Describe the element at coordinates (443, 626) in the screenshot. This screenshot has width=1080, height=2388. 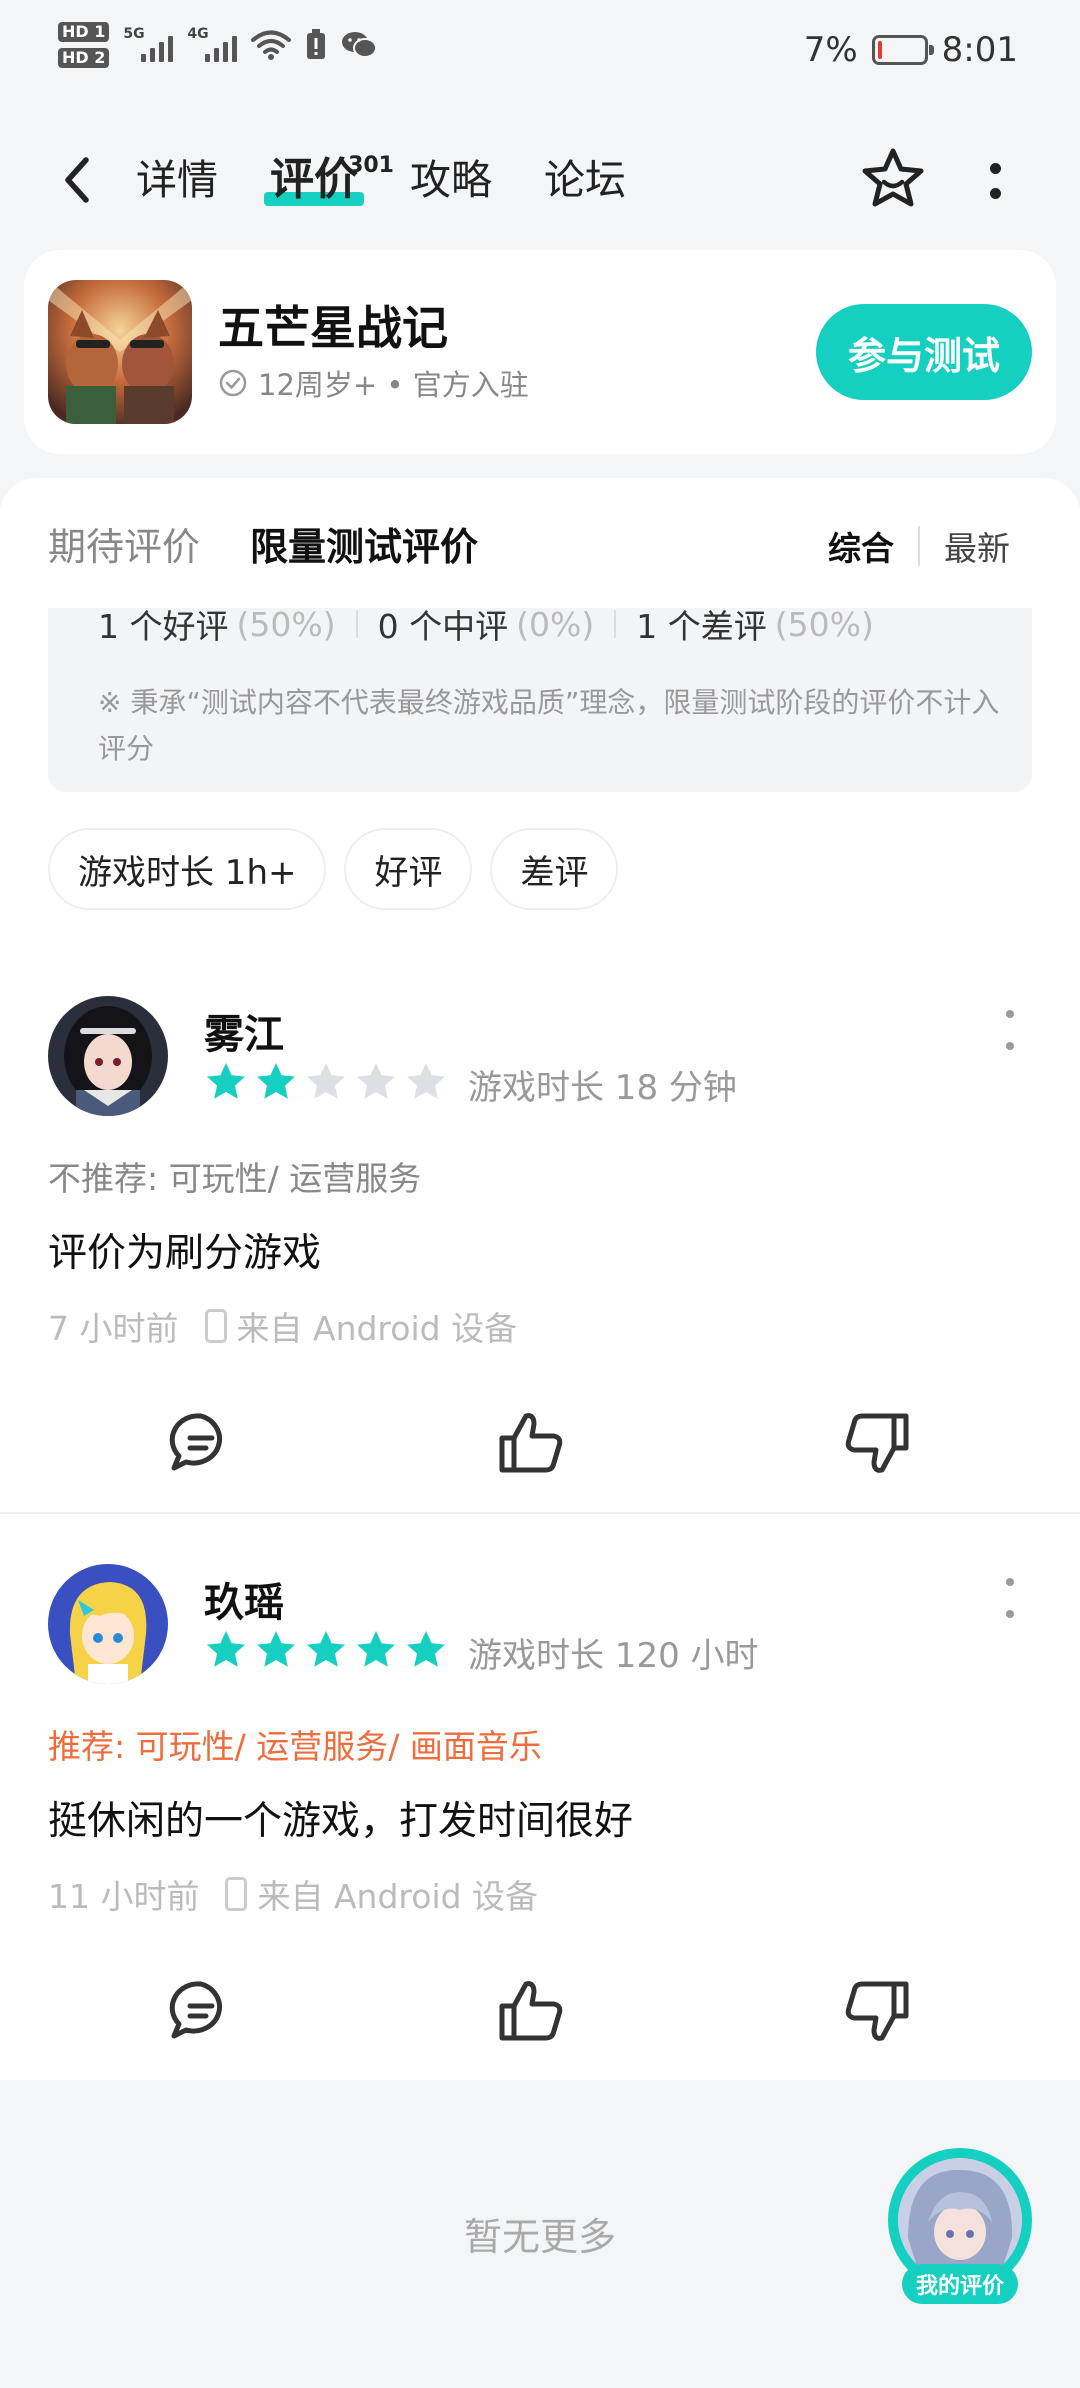
I see `mid-count: 0 个中评` at that location.